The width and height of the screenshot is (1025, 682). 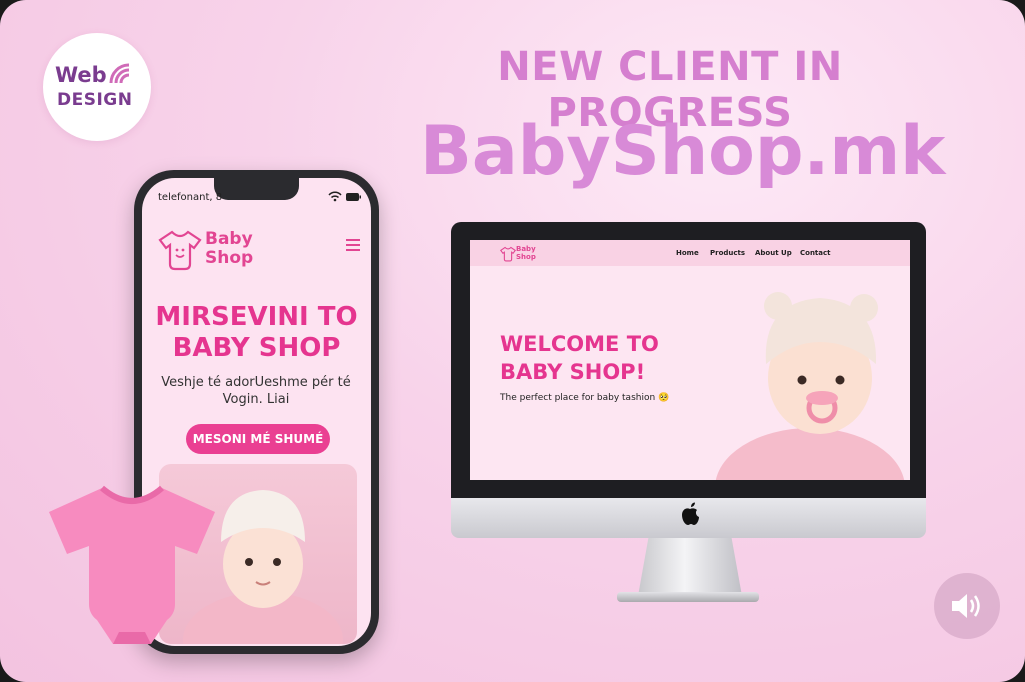 What do you see at coordinates (256, 189) in the screenshot?
I see `phone-notch` at bounding box center [256, 189].